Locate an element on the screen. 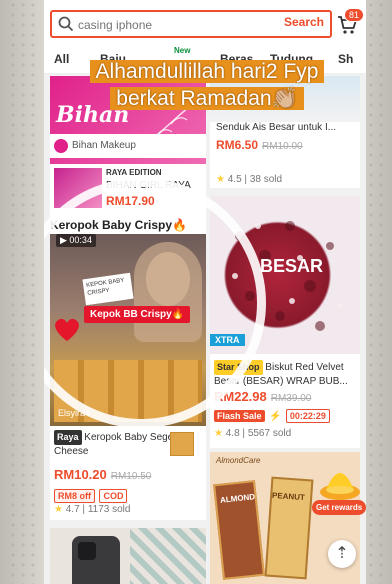  sold-count: 5567 sold is located at coordinates (269, 433).